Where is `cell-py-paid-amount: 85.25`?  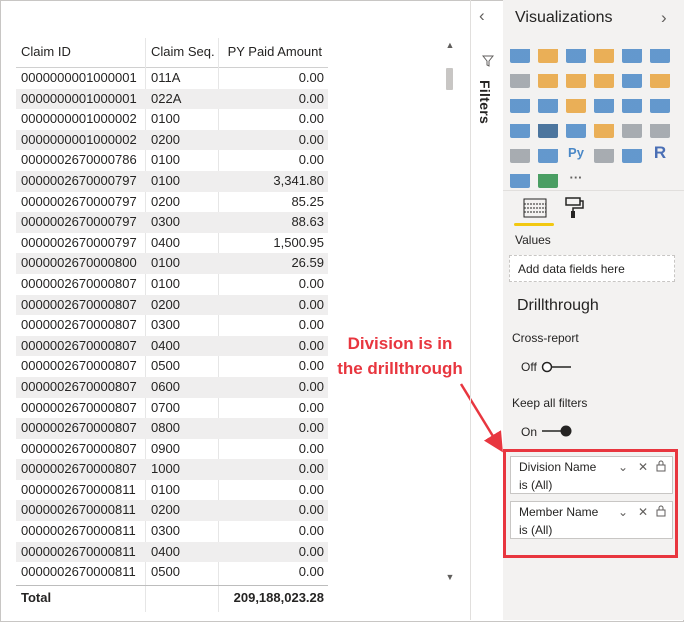 cell-py-paid-amount: 85.25 is located at coordinates (307, 201).